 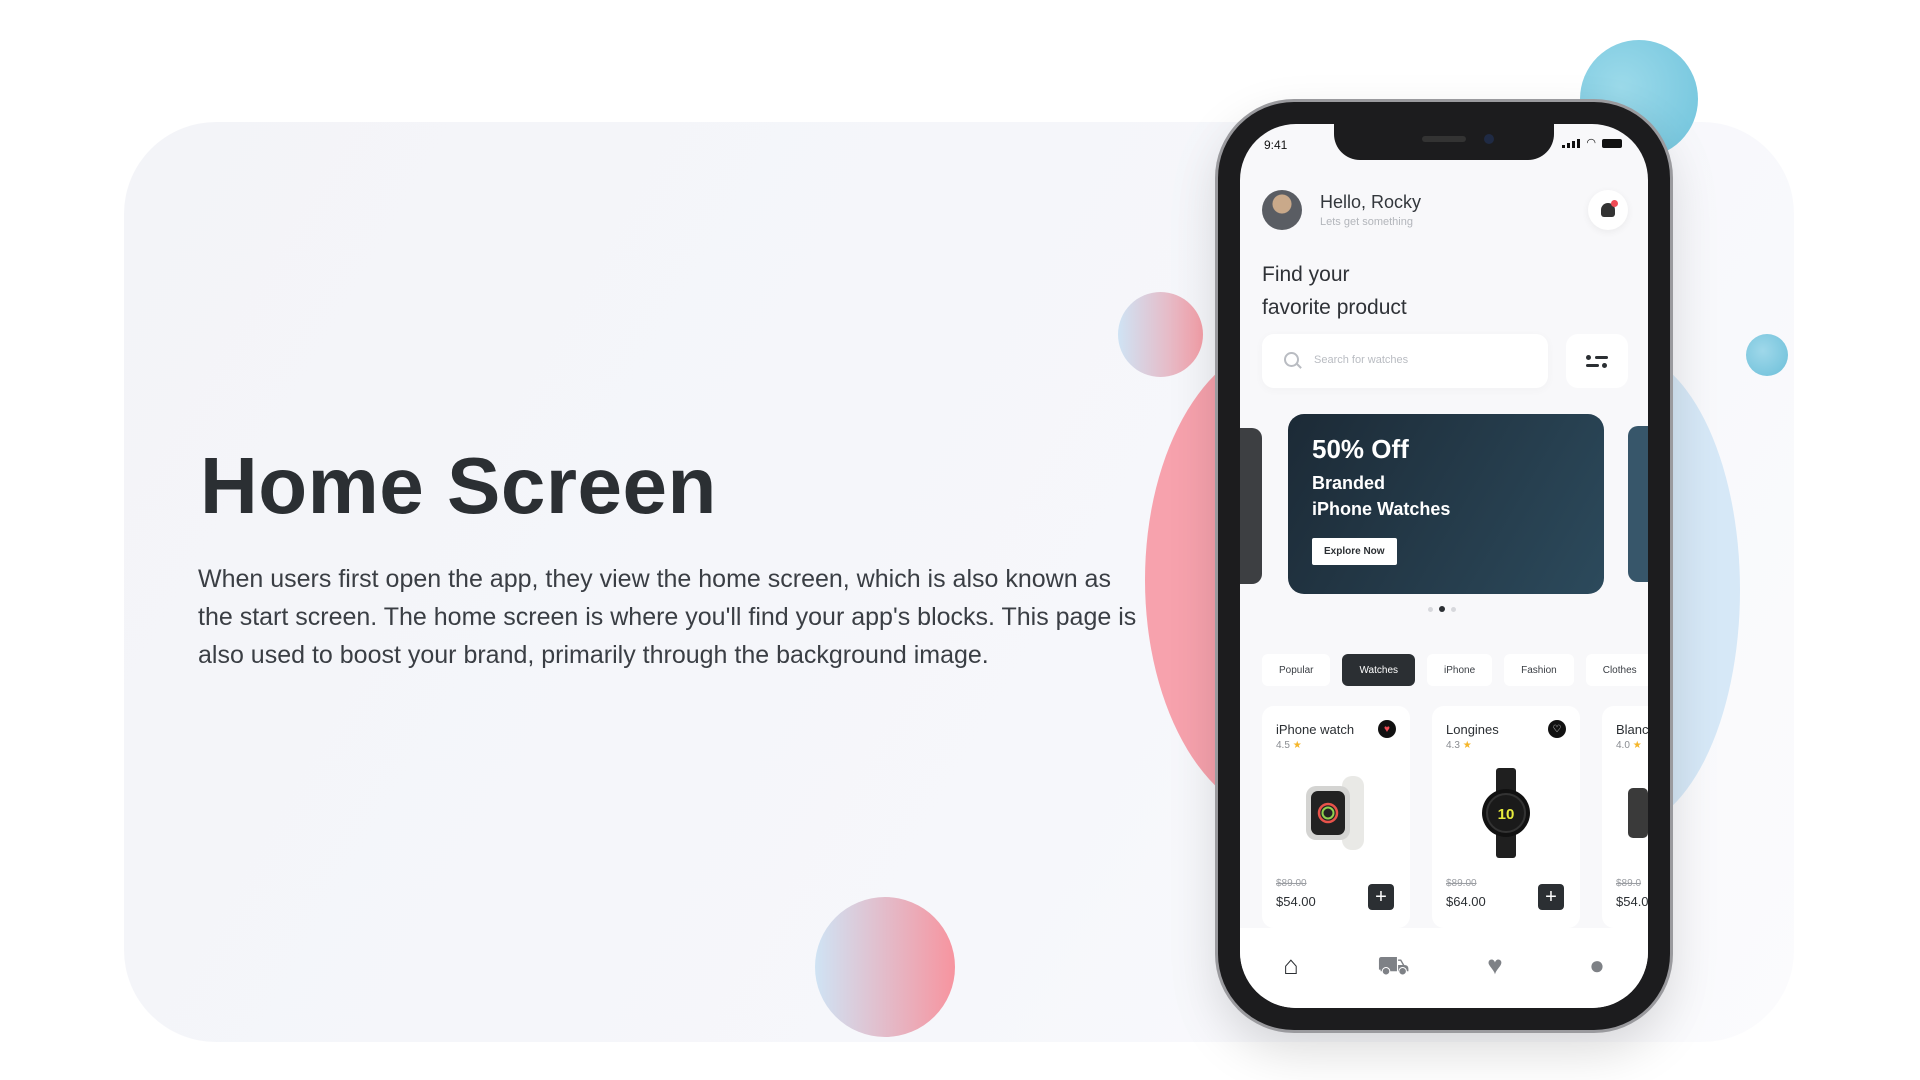 What do you see at coordinates (1334, 291) in the screenshot?
I see `page-headline: Find your favorite product` at bounding box center [1334, 291].